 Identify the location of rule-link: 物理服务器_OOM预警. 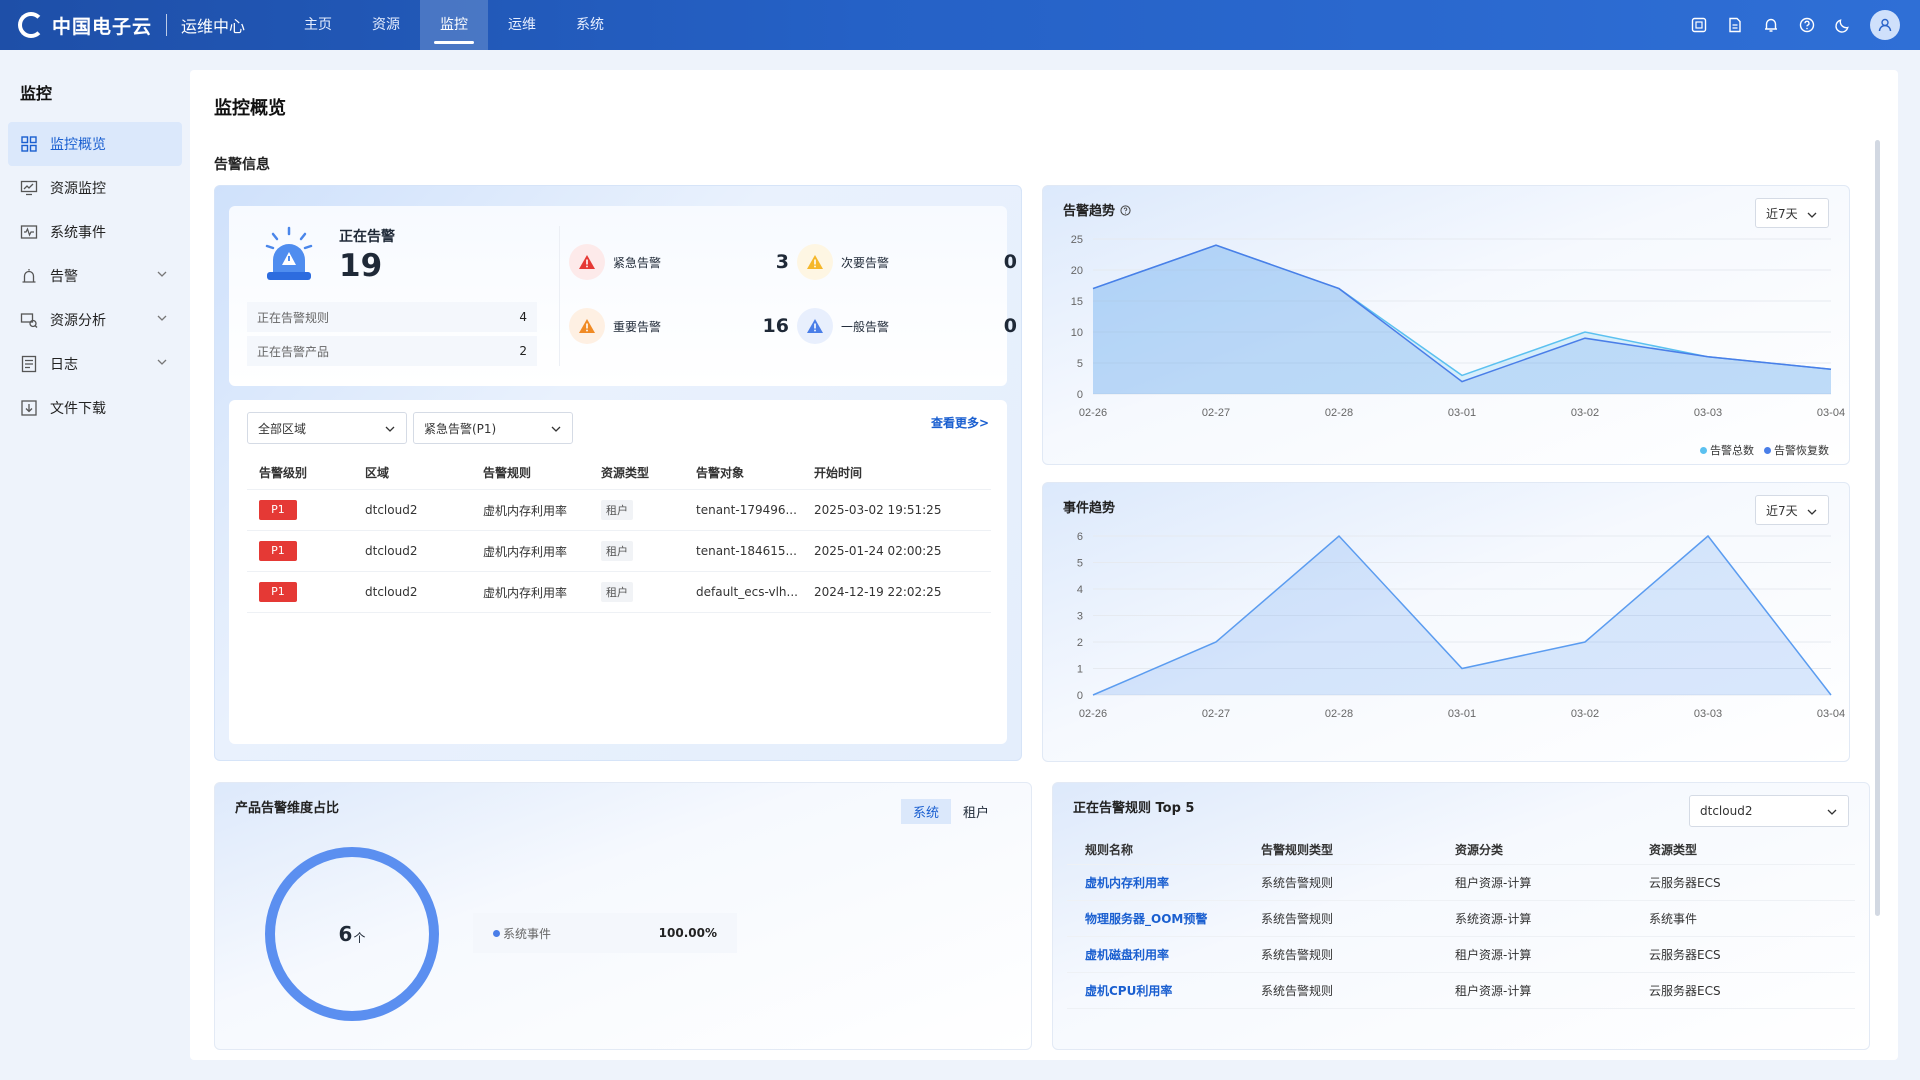
(1146, 919).